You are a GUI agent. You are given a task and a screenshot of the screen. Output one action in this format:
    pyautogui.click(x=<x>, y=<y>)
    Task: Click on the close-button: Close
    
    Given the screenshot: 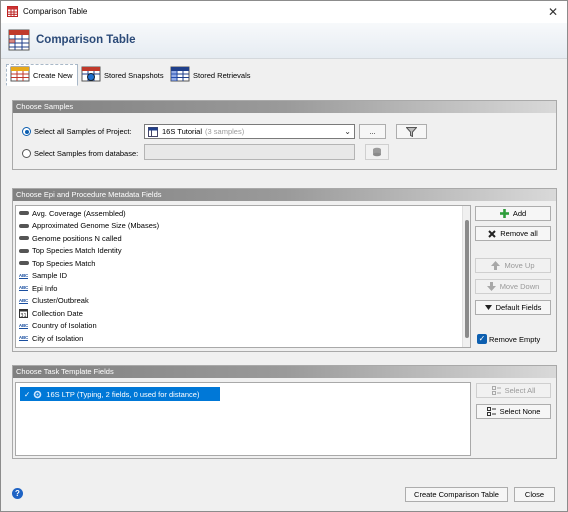 What is the action you would take?
    pyautogui.click(x=534, y=494)
    